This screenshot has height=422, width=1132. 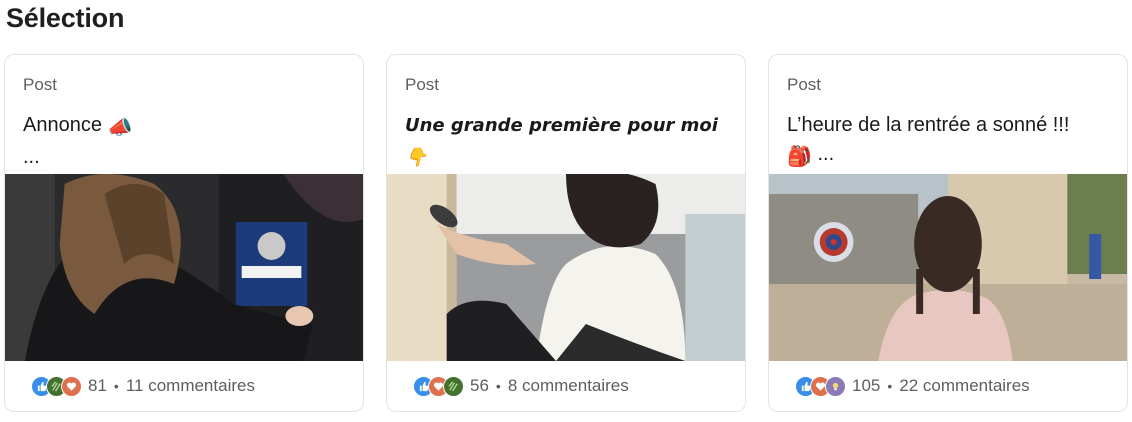 I want to click on comments-count: 22 commentaires, so click(x=964, y=386).